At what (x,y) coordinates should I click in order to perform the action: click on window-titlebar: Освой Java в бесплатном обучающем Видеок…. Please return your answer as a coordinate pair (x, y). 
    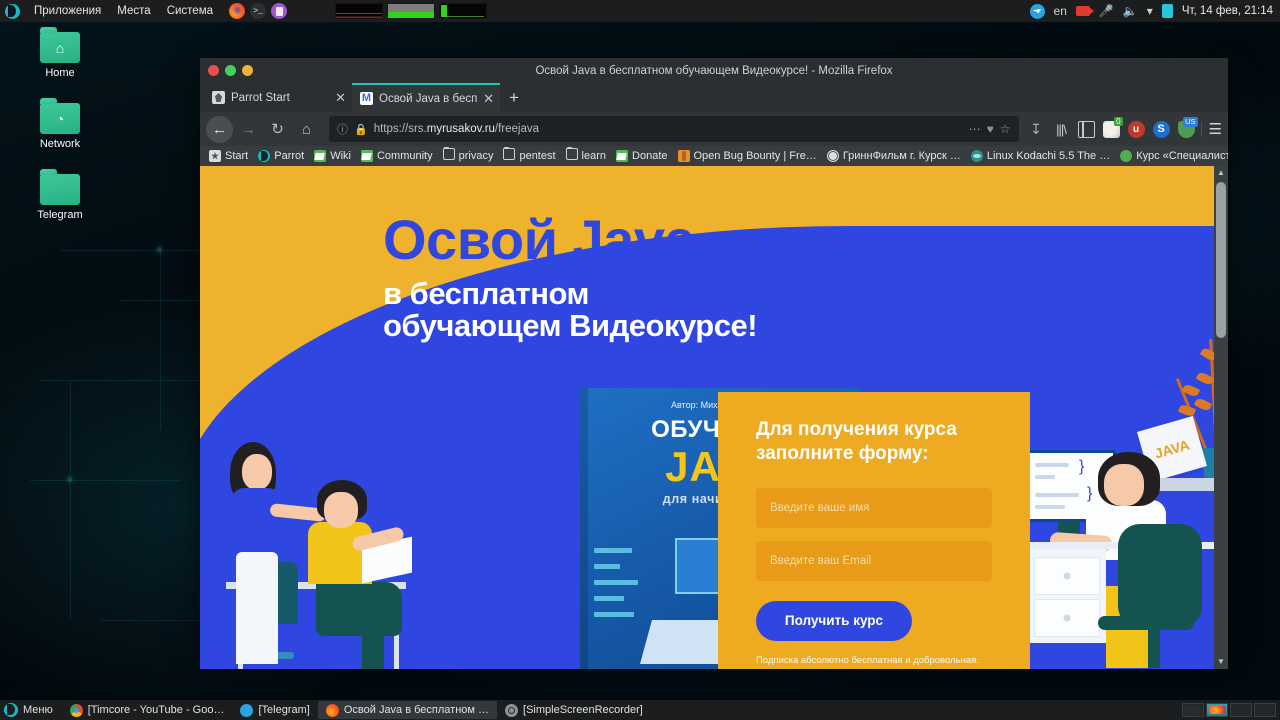
    Looking at the image, I should click on (714, 70).